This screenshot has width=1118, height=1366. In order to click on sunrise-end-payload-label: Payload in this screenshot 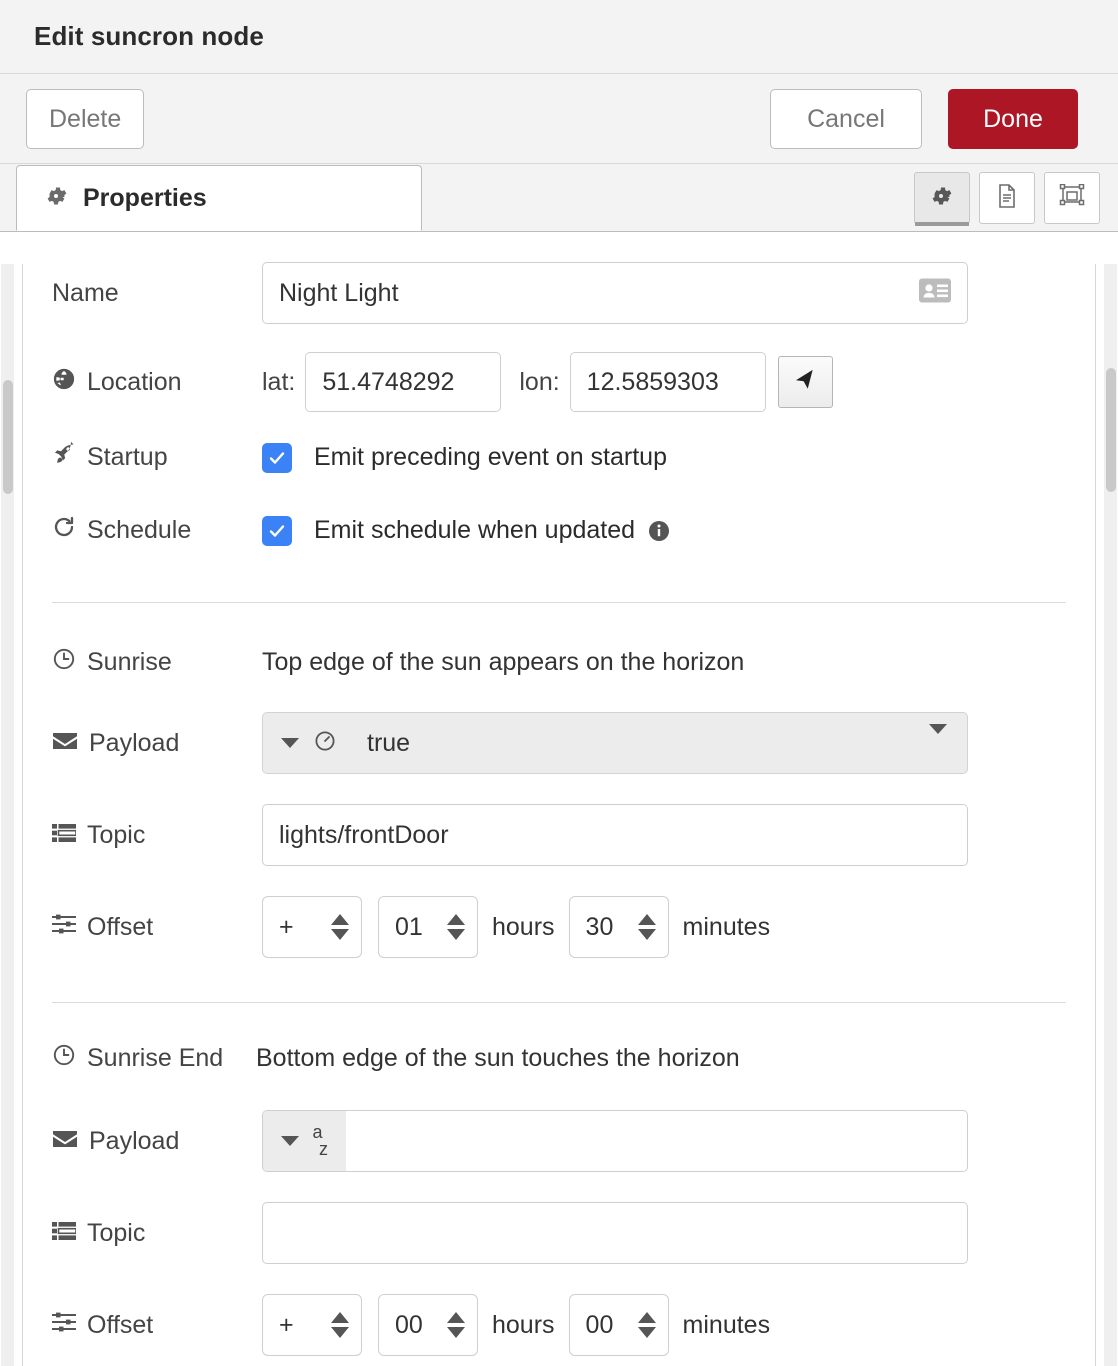, I will do `click(134, 1140)`.